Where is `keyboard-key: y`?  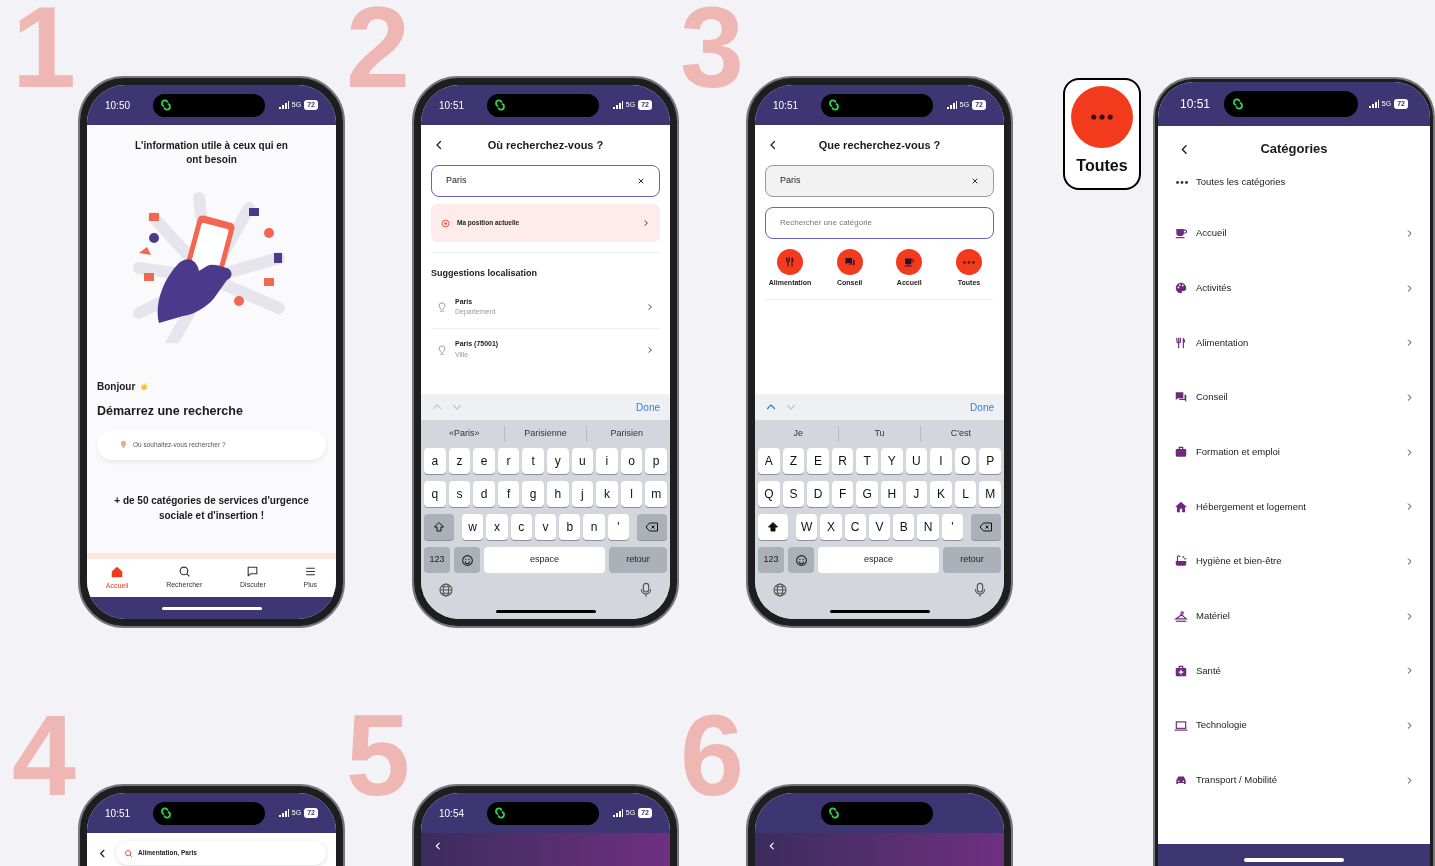 keyboard-key: y is located at coordinates (557, 461).